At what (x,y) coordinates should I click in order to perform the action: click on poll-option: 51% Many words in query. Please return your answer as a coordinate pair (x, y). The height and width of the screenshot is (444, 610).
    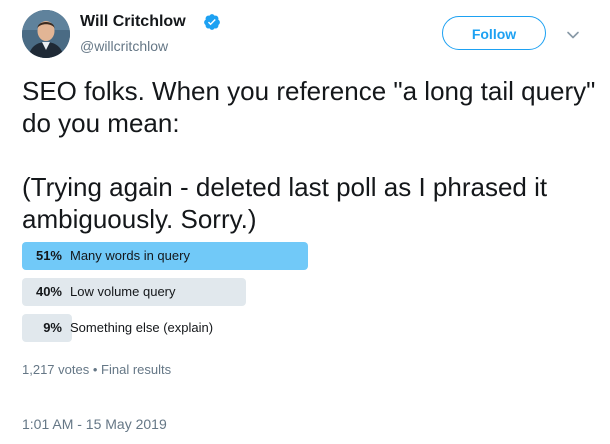
    Looking at the image, I should click on (302, 256).